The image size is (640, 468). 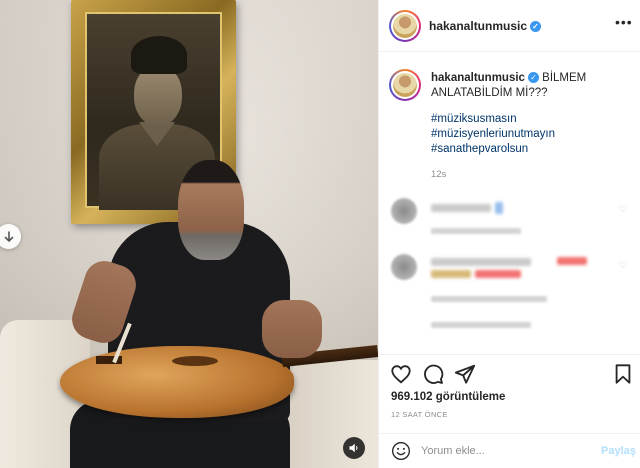 I want to click on add-comment-bar: Paylaş, so click(x=509, y=450).